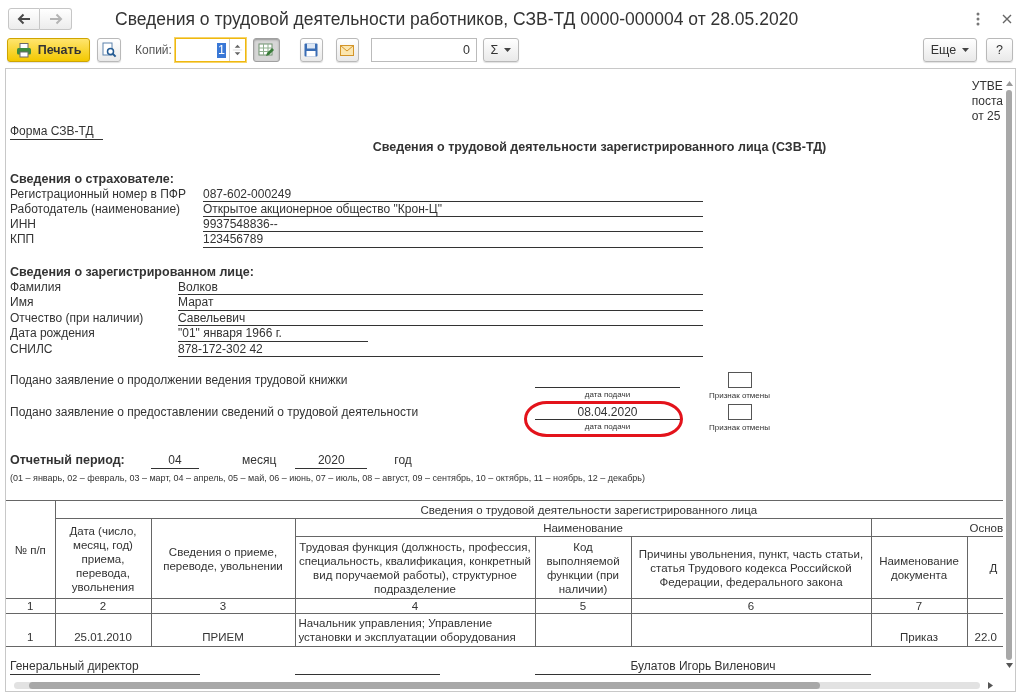  What do you see at coordinates (175, 461) in the screenshot?
I see `month-field: 04` at bounding box center [175, 461].